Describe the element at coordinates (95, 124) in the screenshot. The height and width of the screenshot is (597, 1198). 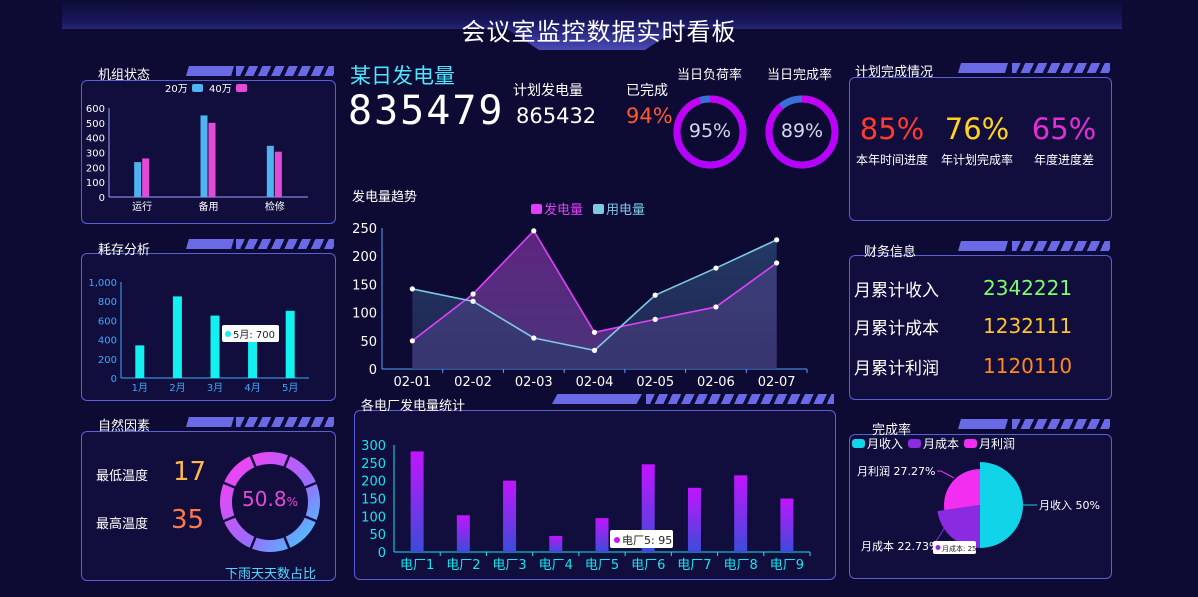
I see `y-tick-label: 500` at that location.